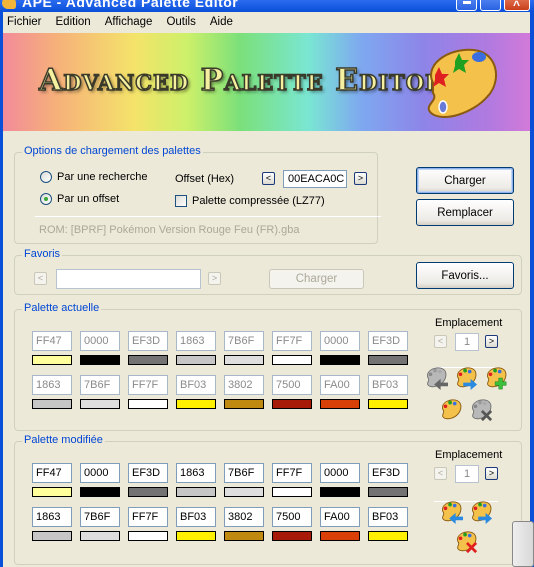 Image resolution: width=534 pixels, height=567 pixels. Describe the element at coordinates (268, 178) in the screenshot. I see `offset-prev-button: <` at that location.